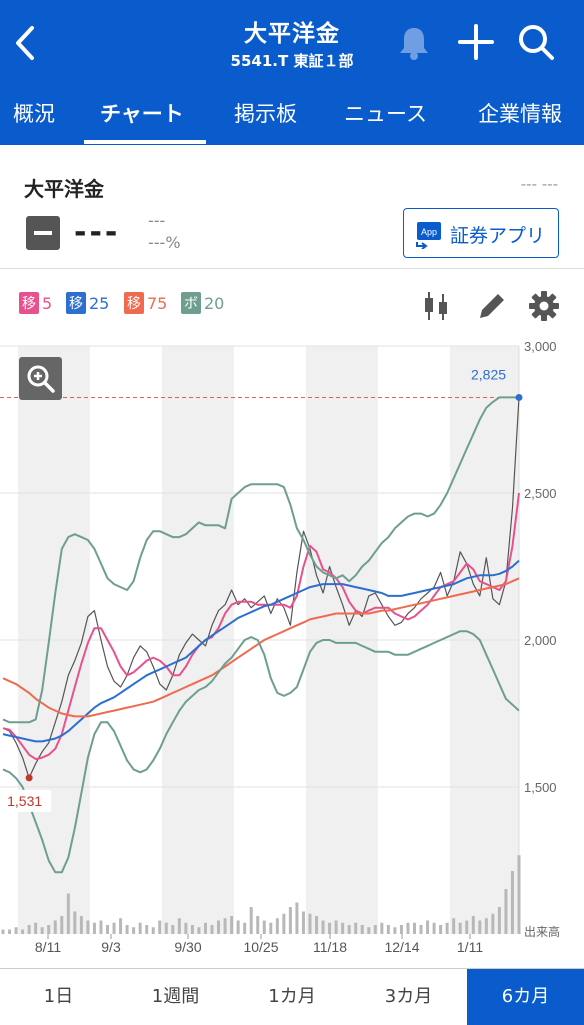 This screenshot has height=1025, width=584. I want to click on bell-icon, so click(414, 43).